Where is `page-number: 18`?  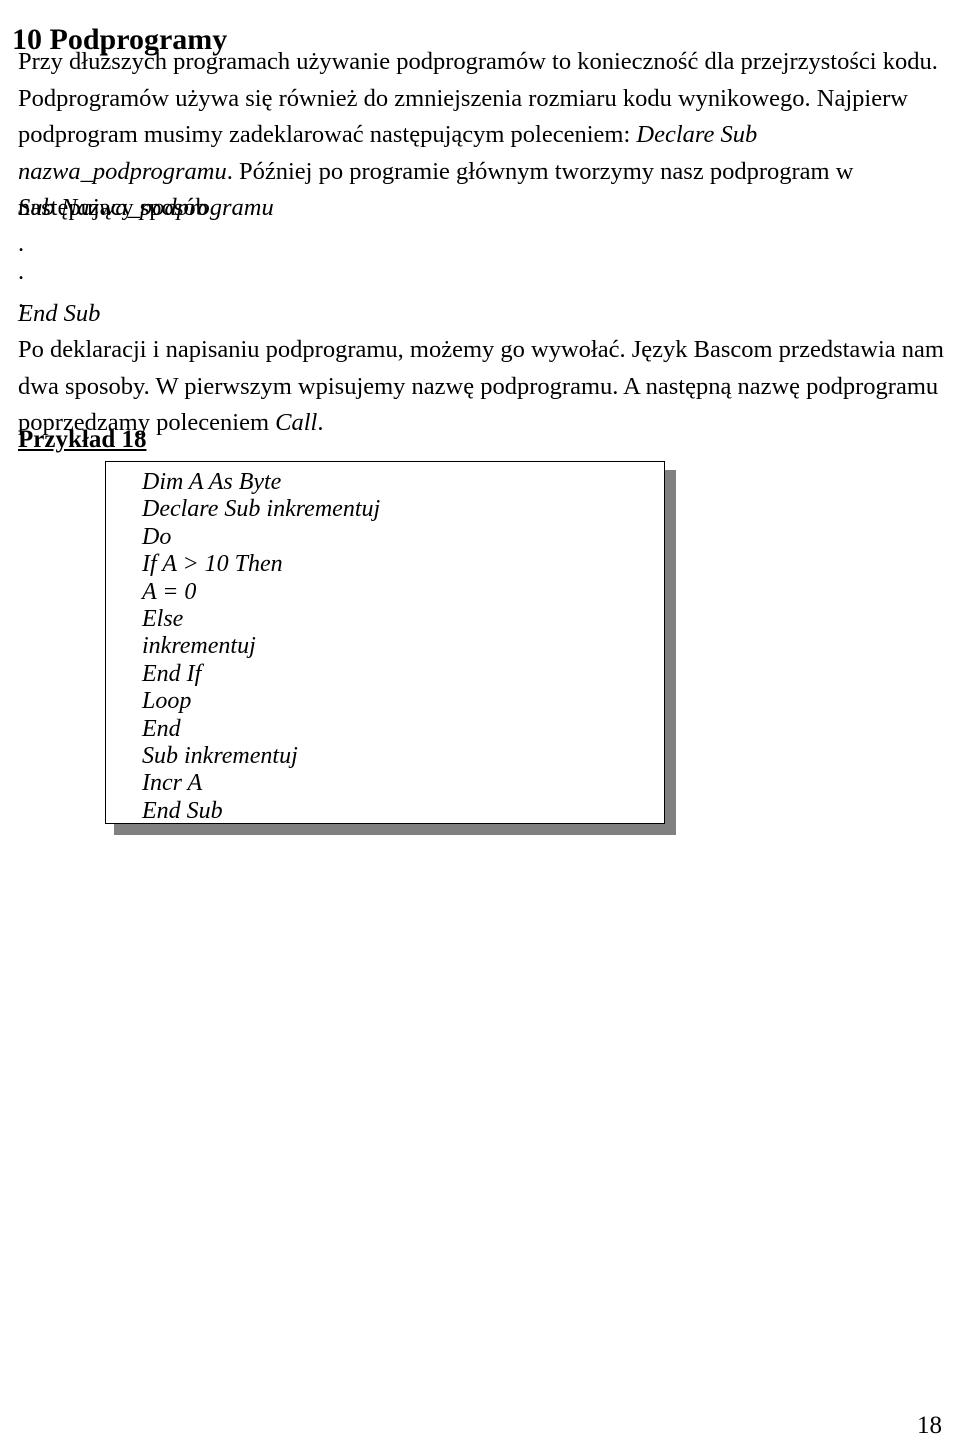
page-number: 18 is located at coordinates (929, 1425).